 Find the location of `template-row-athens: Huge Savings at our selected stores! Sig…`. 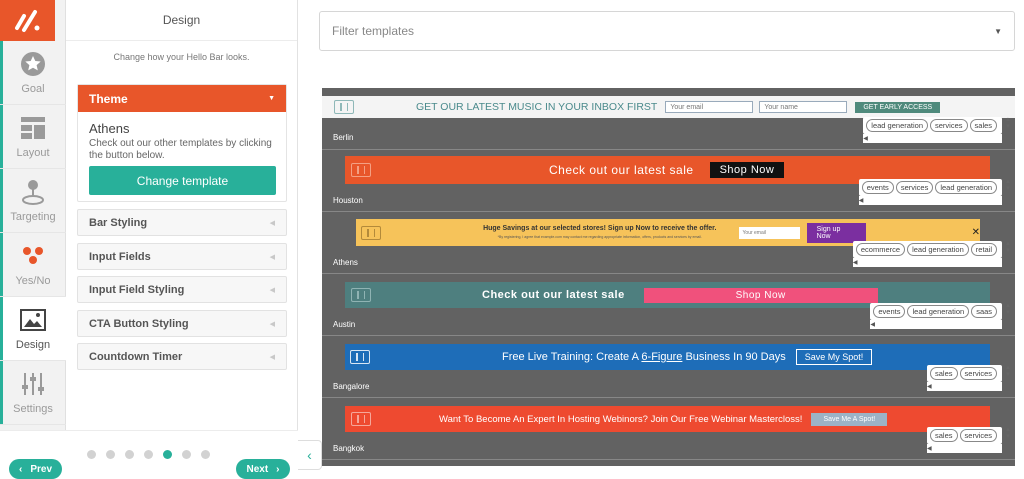

template-row-athens: Huge Savings at our selected stores! Sig… is located at coordinates (668, 243).